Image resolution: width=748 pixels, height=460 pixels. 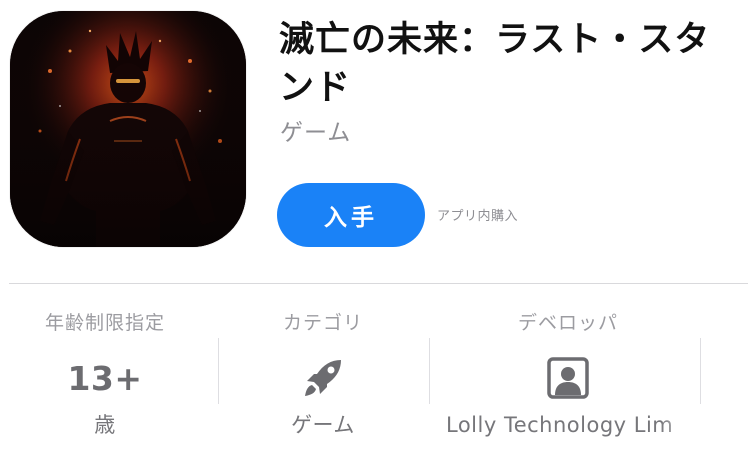 I want to click on person-icon, so click(x=568, y=378).